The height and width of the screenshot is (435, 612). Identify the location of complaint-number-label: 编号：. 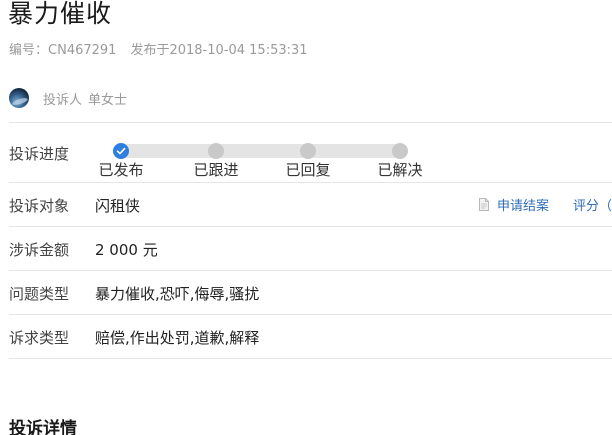
(29, 50).